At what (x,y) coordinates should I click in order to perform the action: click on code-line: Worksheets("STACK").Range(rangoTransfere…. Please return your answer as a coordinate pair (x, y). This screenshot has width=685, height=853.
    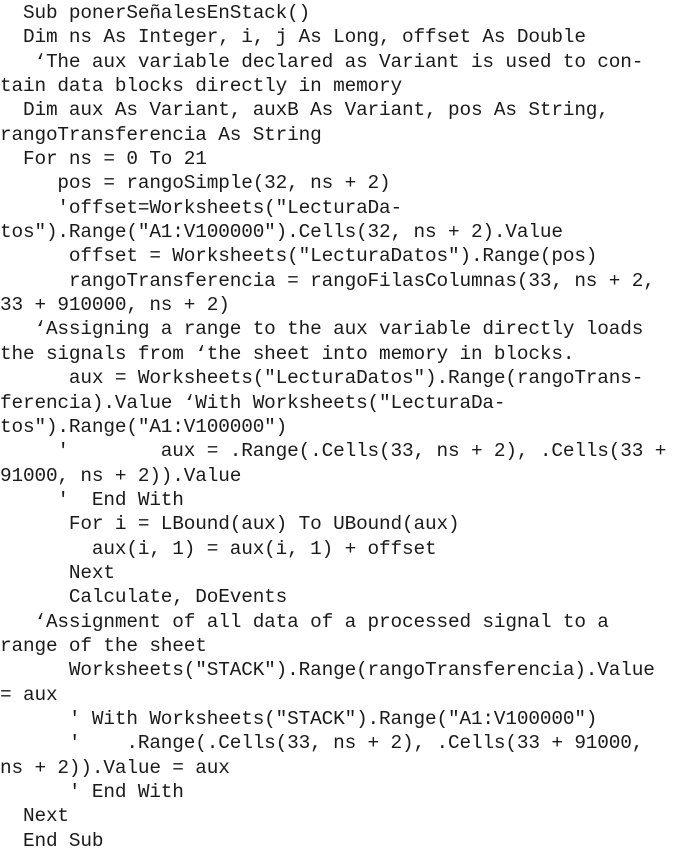
    Looking at the image, I should click on (327, 670).